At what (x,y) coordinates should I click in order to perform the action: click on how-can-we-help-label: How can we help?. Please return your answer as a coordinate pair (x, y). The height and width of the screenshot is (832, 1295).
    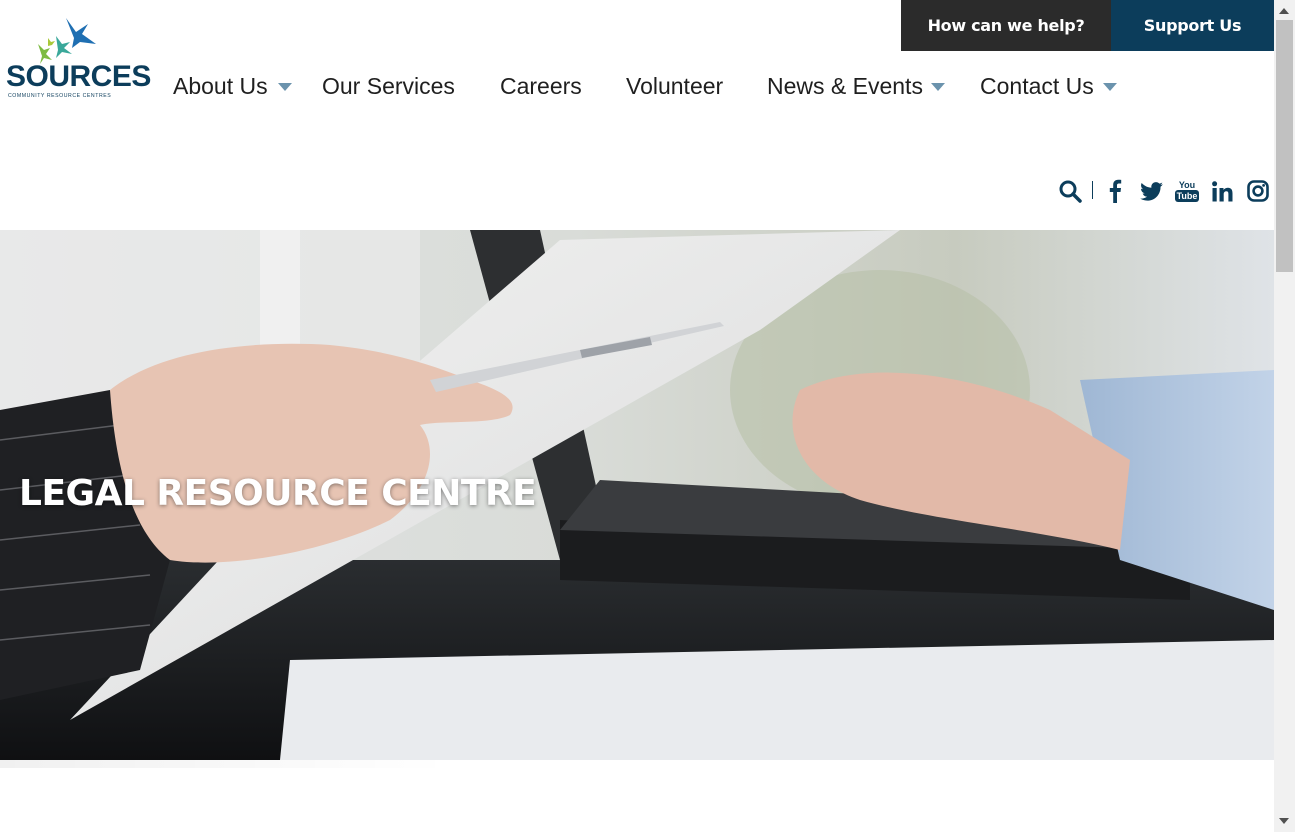
    Looking at the image, I should click on (1006, 25).